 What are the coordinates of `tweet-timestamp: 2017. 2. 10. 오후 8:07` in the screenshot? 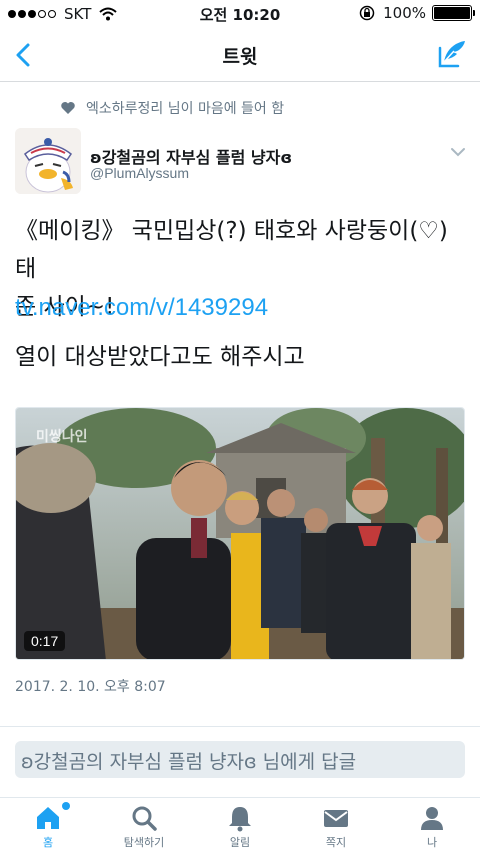 It's located at (90, 687).